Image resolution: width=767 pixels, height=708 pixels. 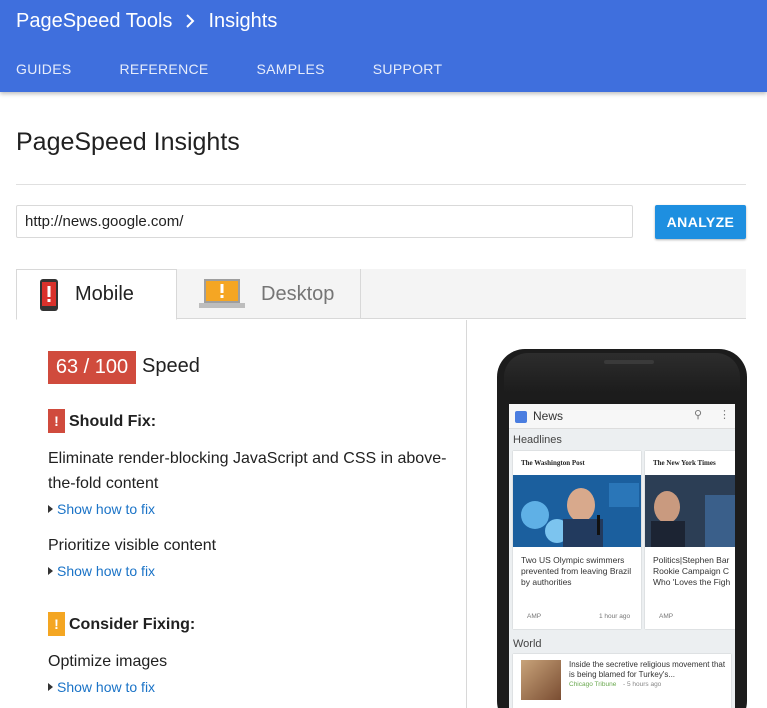 What do you see at coordinates (622, 373) in the screenshot?
I see `phone-bezel` at bounding box center [622, 373].